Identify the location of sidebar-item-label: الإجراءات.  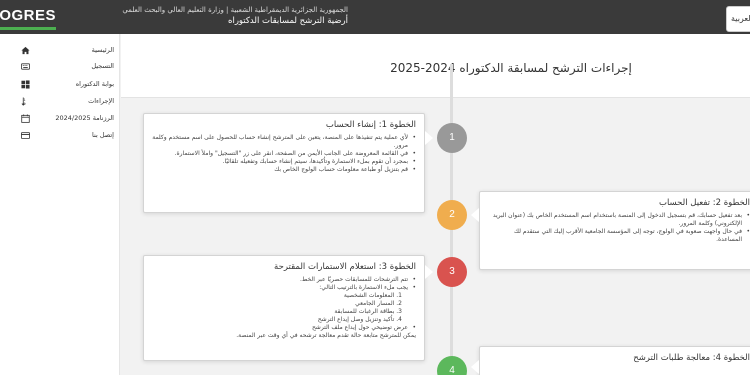
(101, 101).